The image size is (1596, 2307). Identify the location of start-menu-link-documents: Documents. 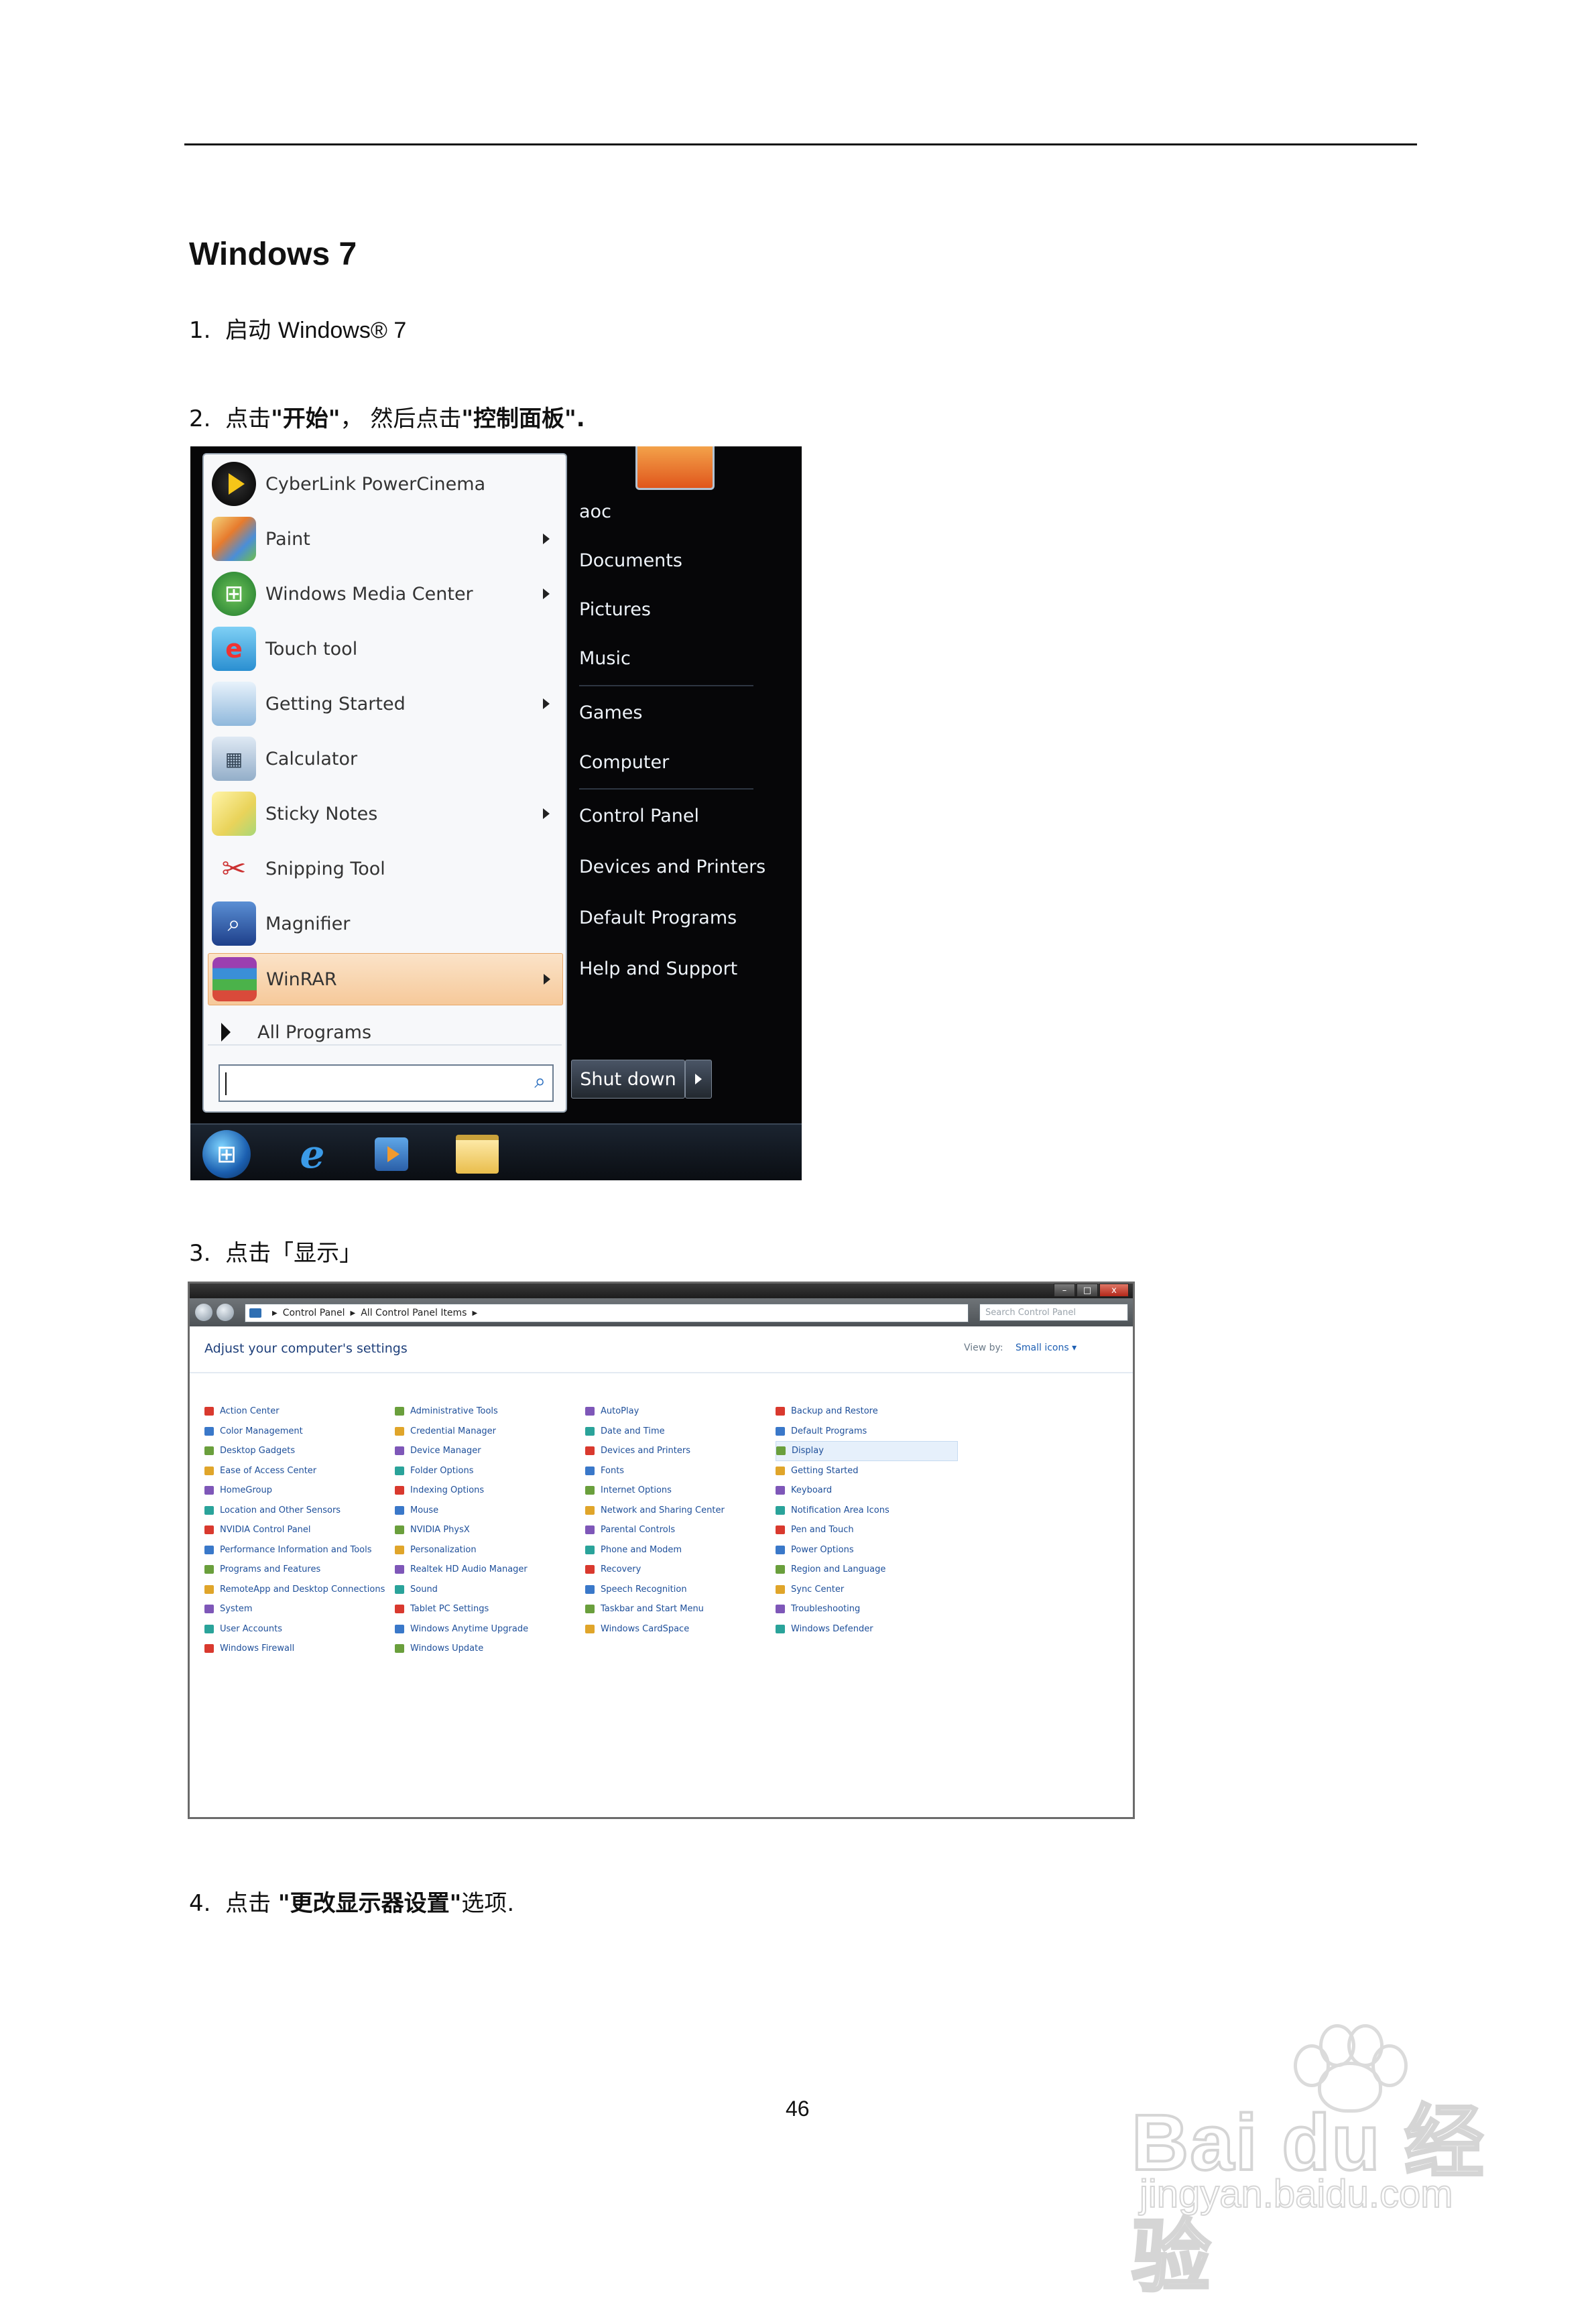
(630, 560).